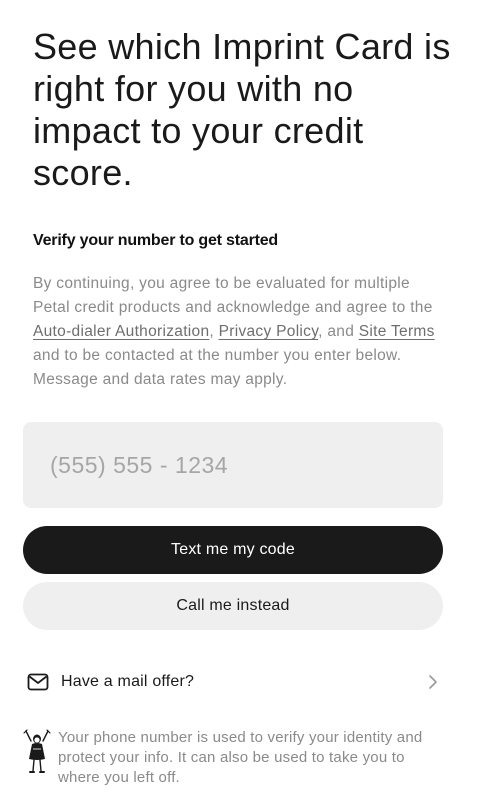 The width and height of the screenshot is (477, 803). I want to click on person-illustration-icon, so click(37, 754).